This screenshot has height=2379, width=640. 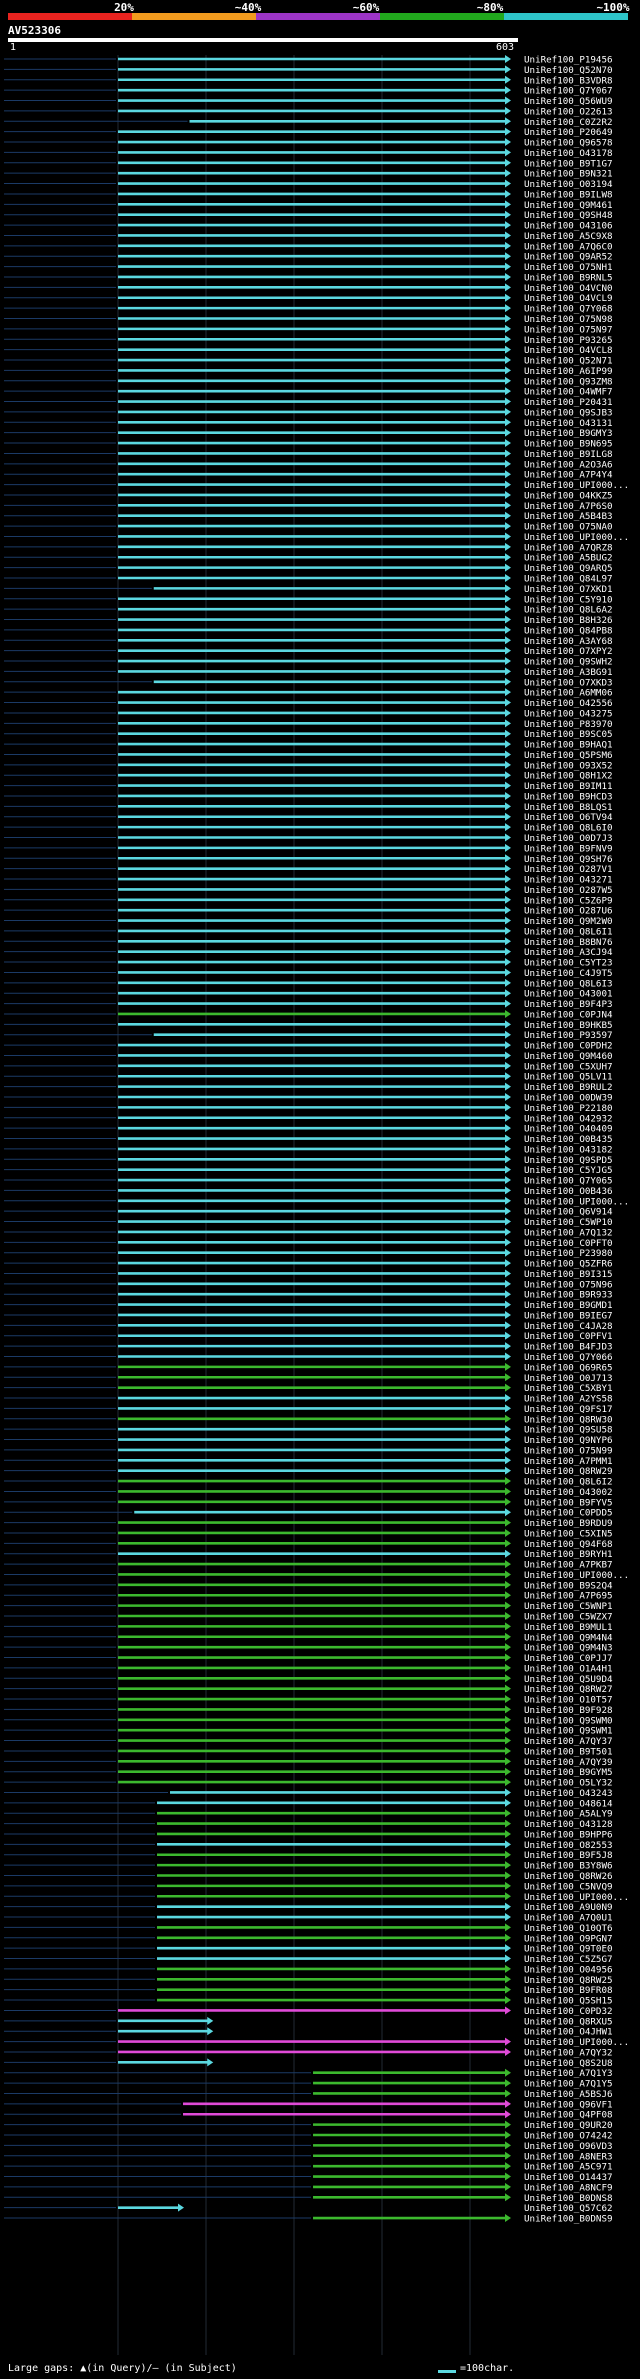 I want to click on hit-row: UniRef100_Q9M460, so click(x=308, y=1056).